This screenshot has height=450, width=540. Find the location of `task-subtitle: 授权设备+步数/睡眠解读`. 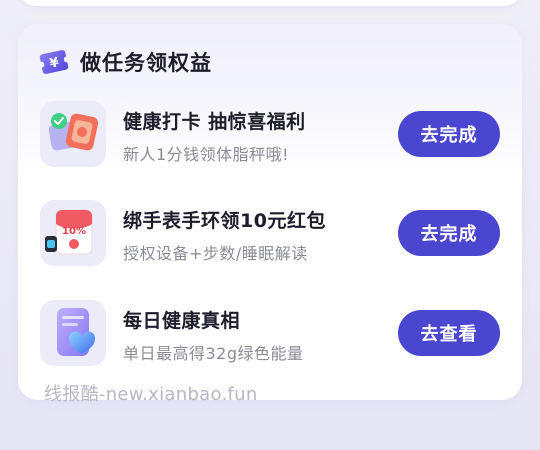

task-subtitle: 授权设备+步数/睡眠解读 is located at coordinates (215, 253).